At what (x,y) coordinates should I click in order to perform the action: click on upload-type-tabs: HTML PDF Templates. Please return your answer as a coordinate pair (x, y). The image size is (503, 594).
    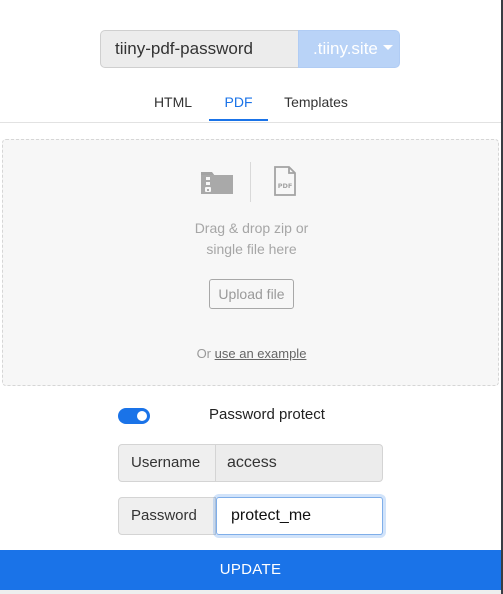
    Looking at the image, I should click on (250, 103).